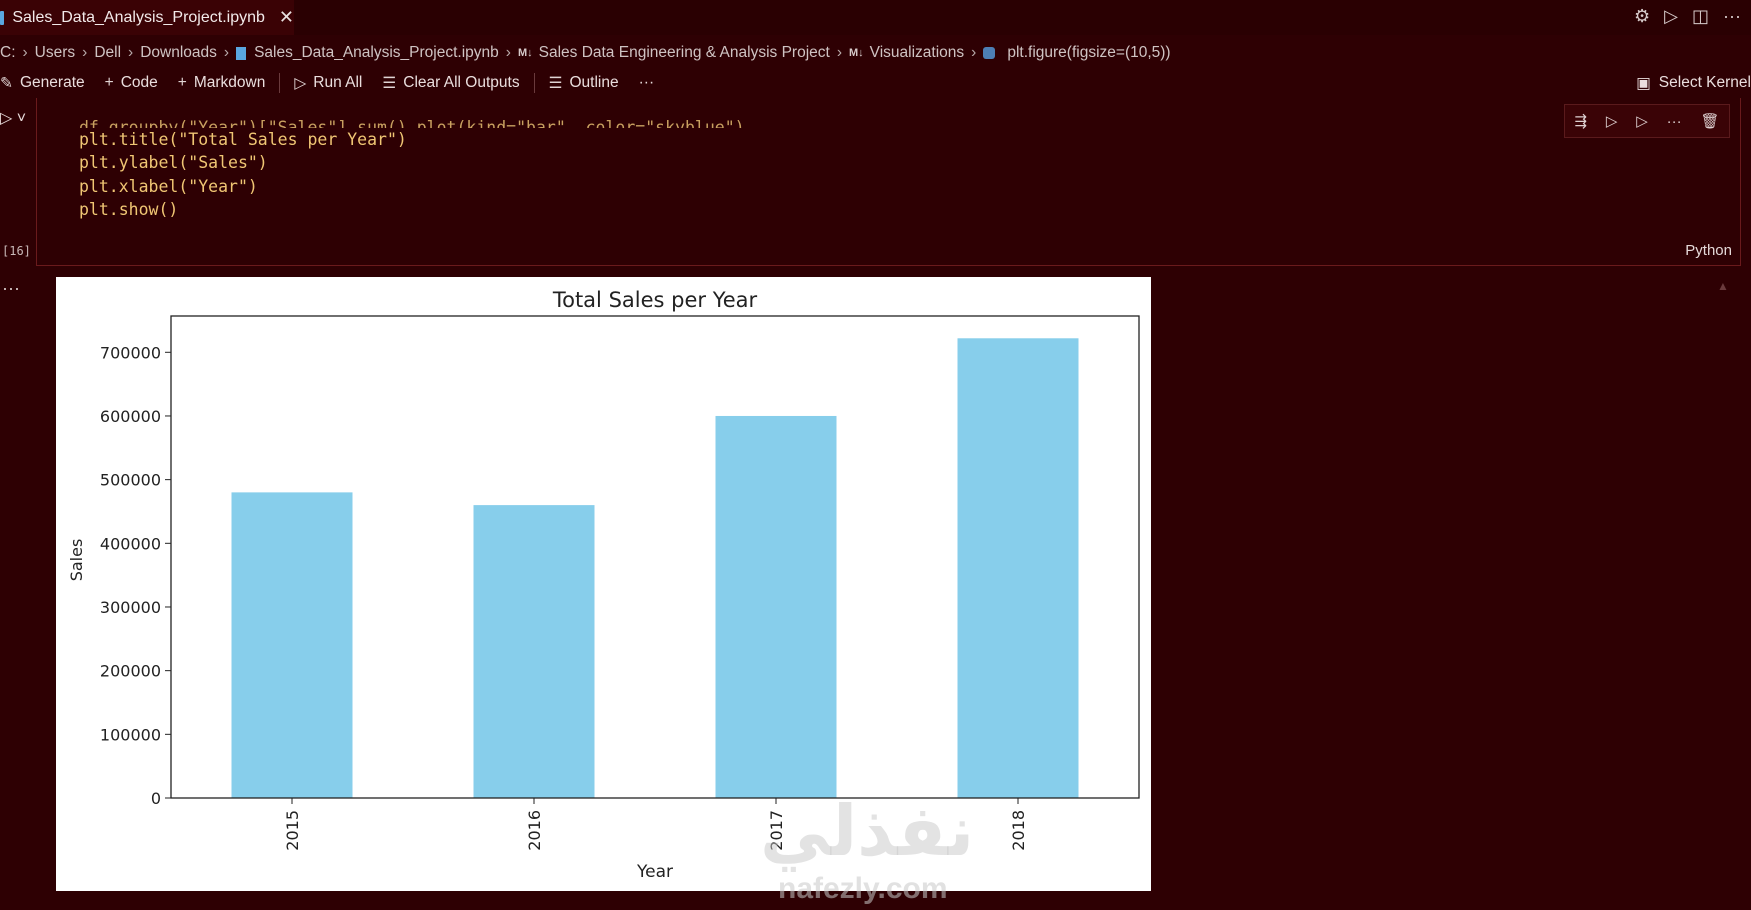 Image resolution: width=1751 pixels, height=910 pixels. I want to click on run-all-button: ▷ Run All, so click(328, 83).